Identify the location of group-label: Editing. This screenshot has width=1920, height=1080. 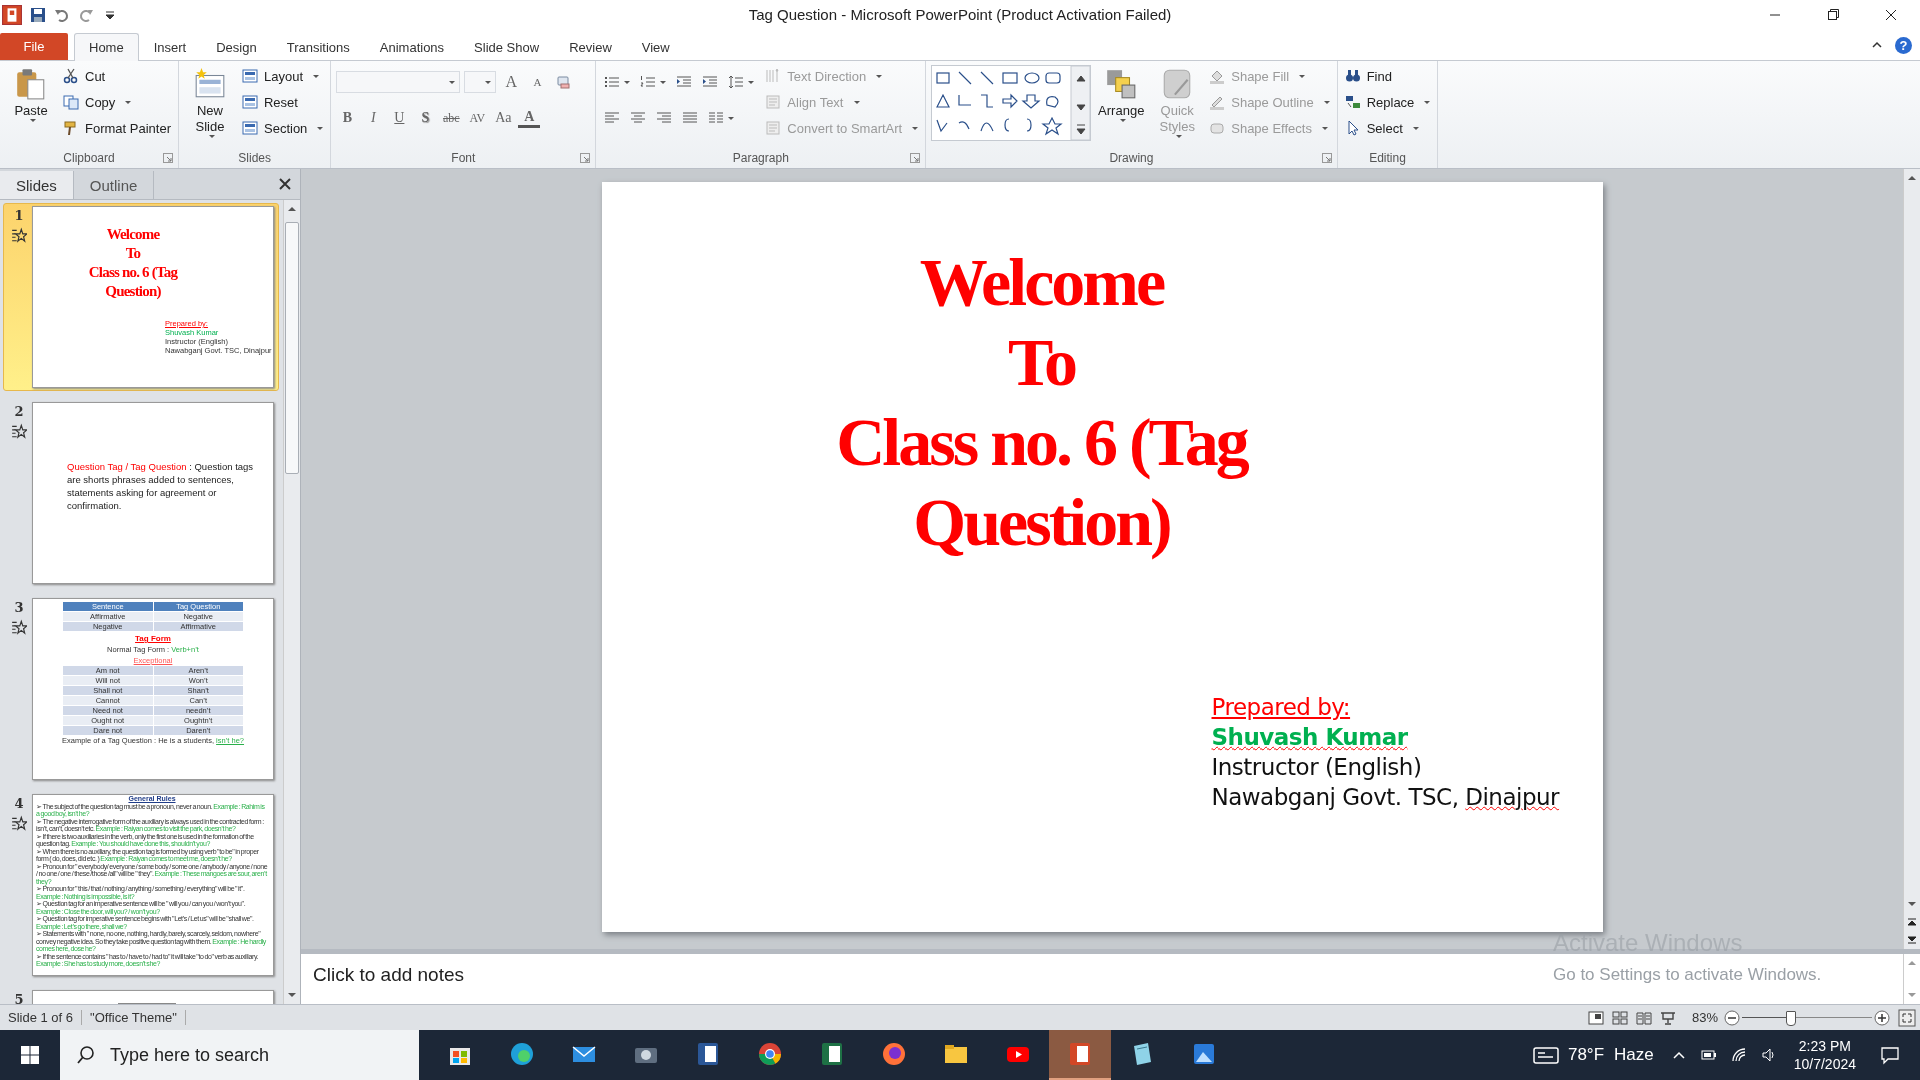
(1387, 158).